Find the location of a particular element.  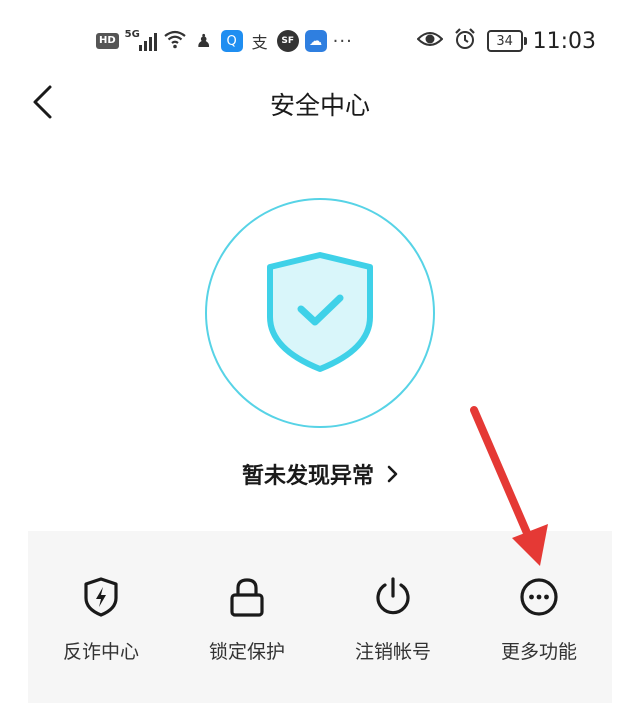

lock-icon is located at coordinates (247, 597).